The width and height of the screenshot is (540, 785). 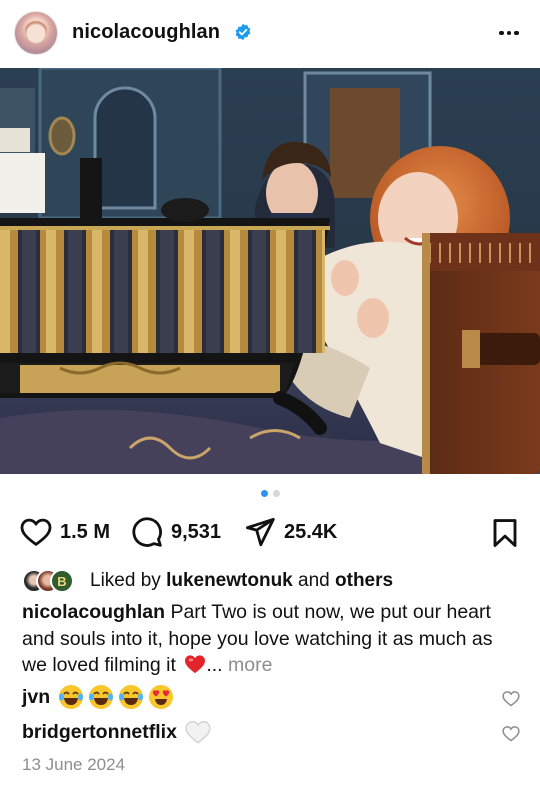 What do you see at coordinates (99, 732) in the screenshot?
I see `comment-username: bridgertonnetflix` at bounding box center [99, 732].